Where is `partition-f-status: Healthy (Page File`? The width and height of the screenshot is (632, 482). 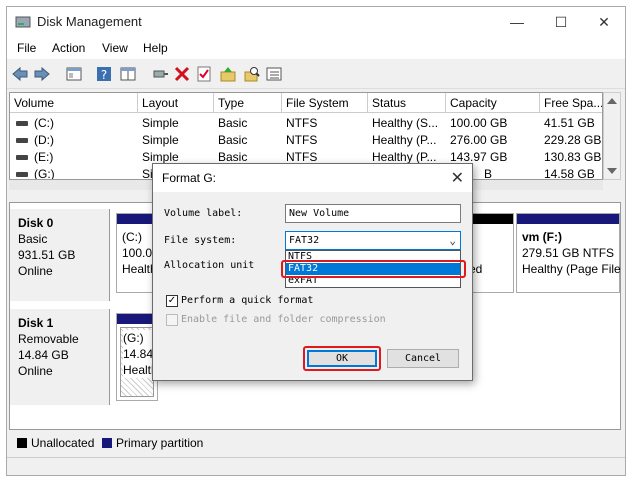
partition-f-status: Healthy (Page File is located at coordinates (571, 269).